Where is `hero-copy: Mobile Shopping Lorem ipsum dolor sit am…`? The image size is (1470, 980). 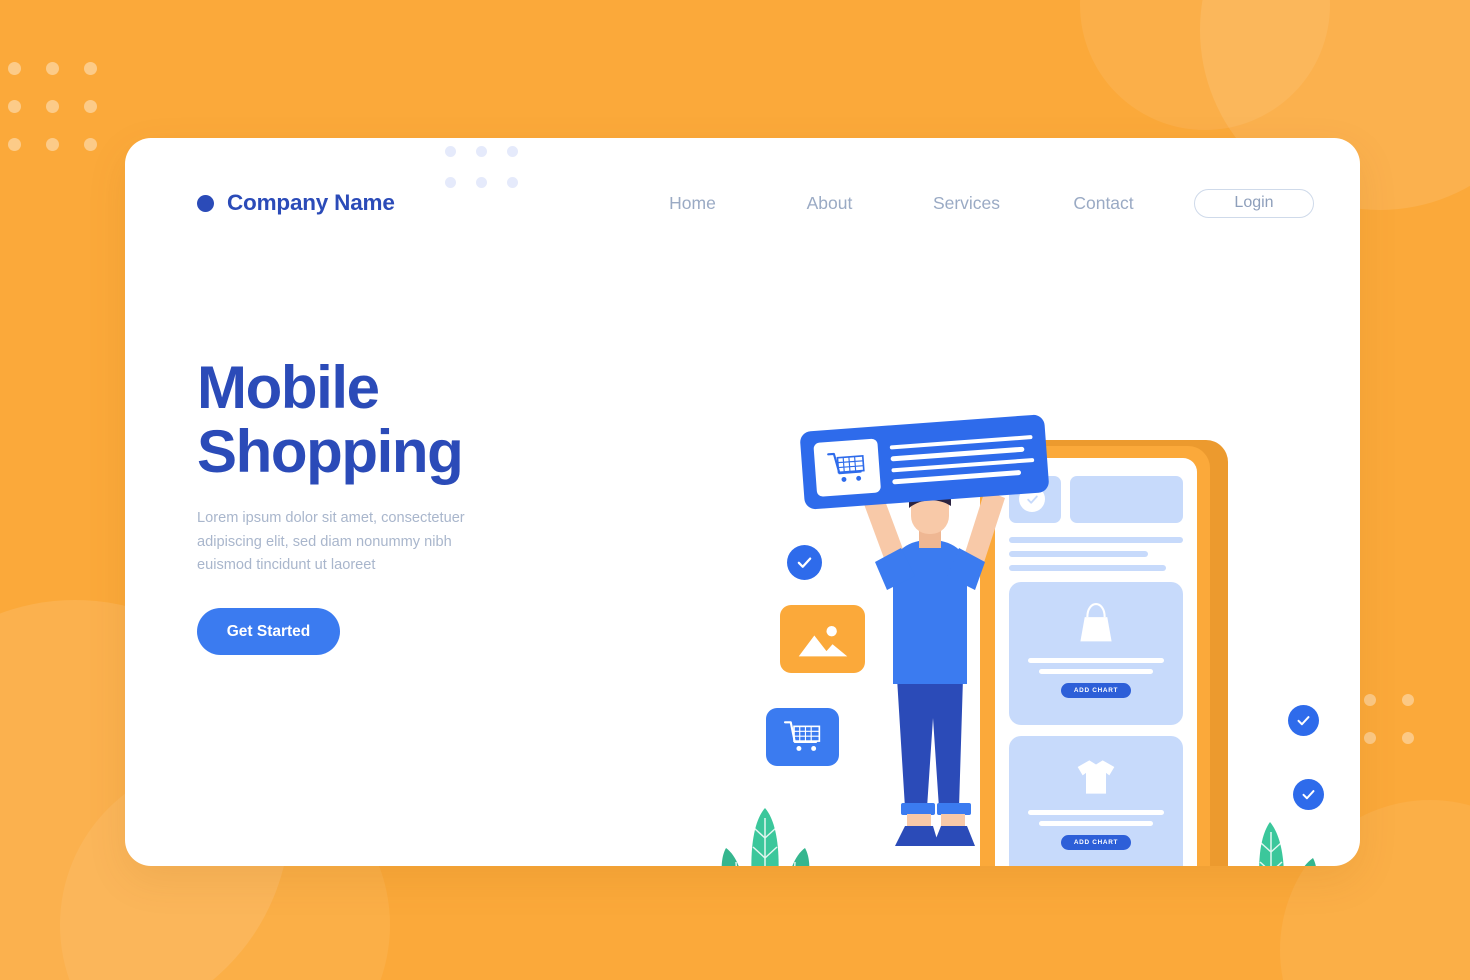
hero-copy: Mobile Shopping Lorem ipsum dolor sit am… is located at coordinates (367, 506).